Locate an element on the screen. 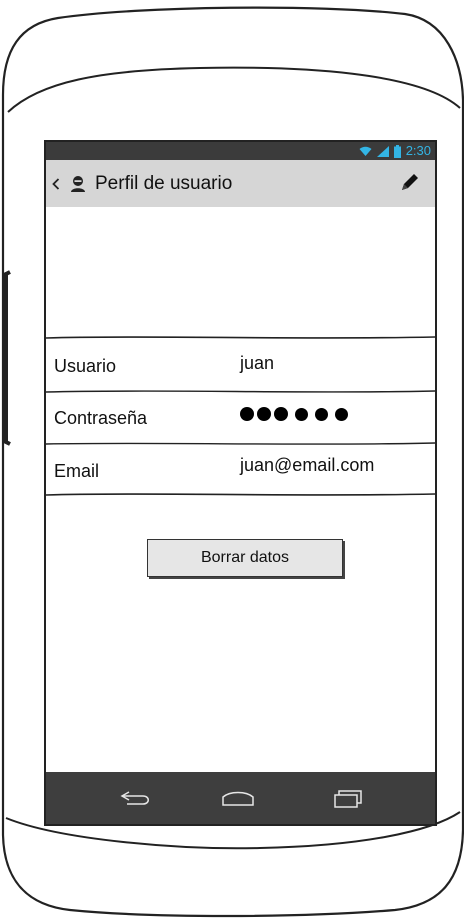 This screenshot has width=464, height=918. password-label: Contraseña is located at coordinates (101, 418).